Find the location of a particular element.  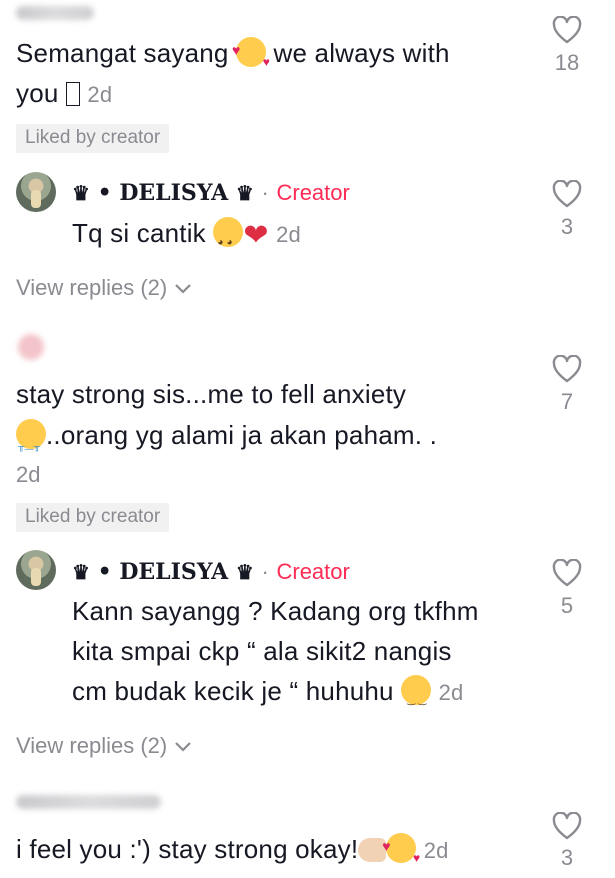

pleading-face-emoji is located at coordinates (228, 239).